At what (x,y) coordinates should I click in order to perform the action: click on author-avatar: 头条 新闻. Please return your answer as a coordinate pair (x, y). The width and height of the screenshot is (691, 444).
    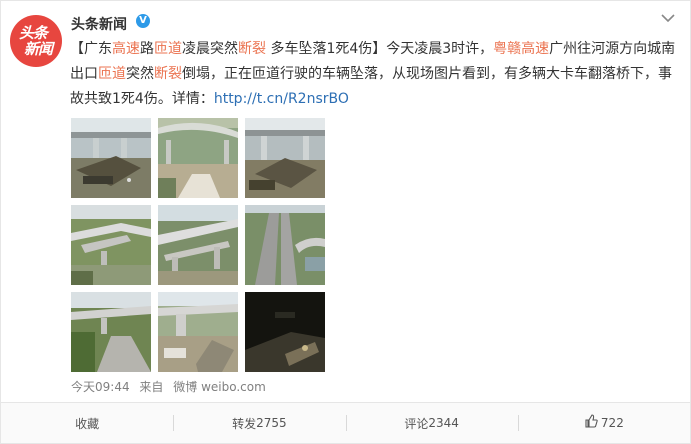
    Looking at the image, I should click on (36, 41).